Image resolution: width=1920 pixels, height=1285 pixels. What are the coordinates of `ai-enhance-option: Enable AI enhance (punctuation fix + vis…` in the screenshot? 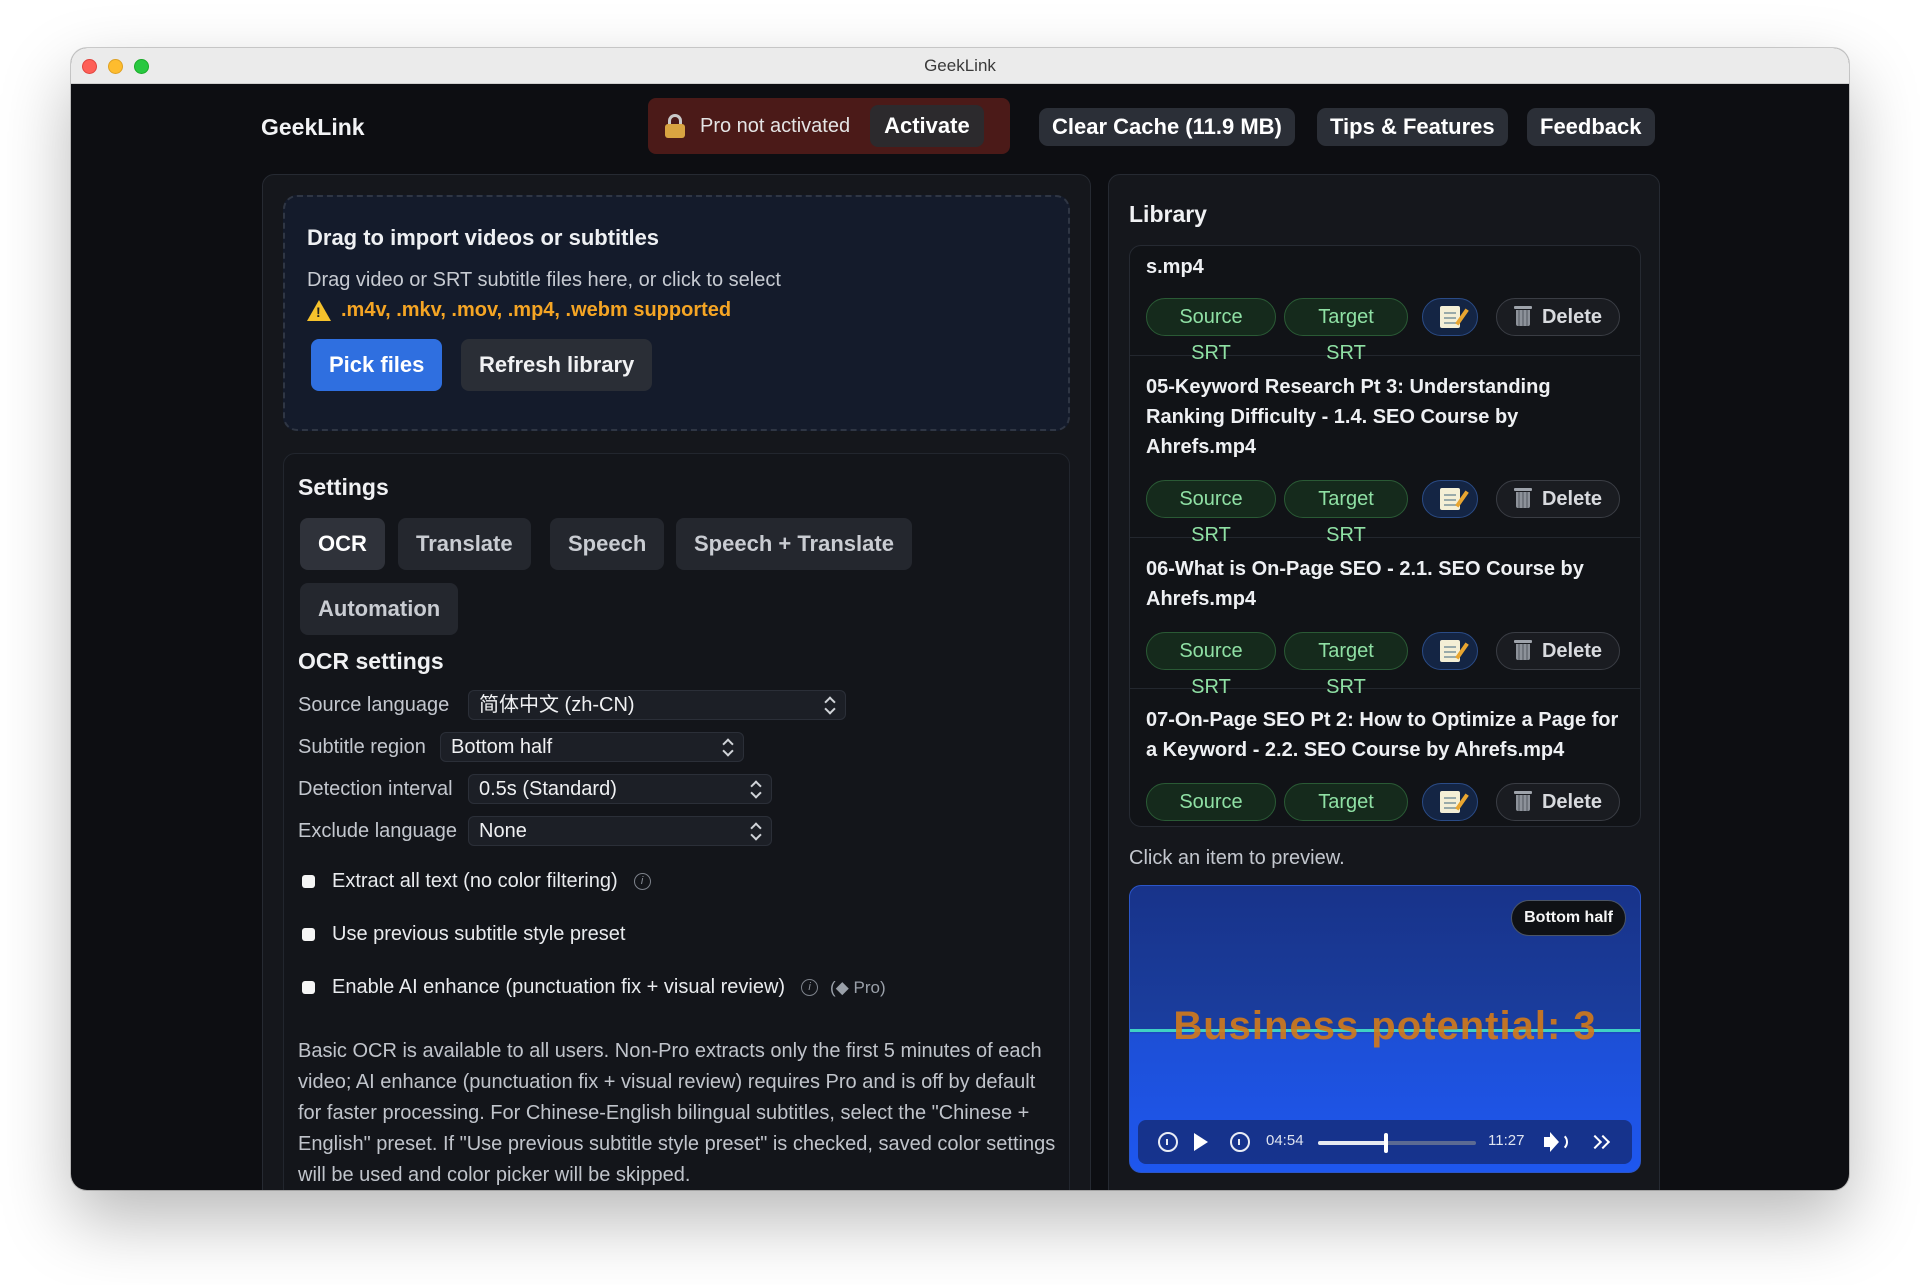 It's located at (594, 987).